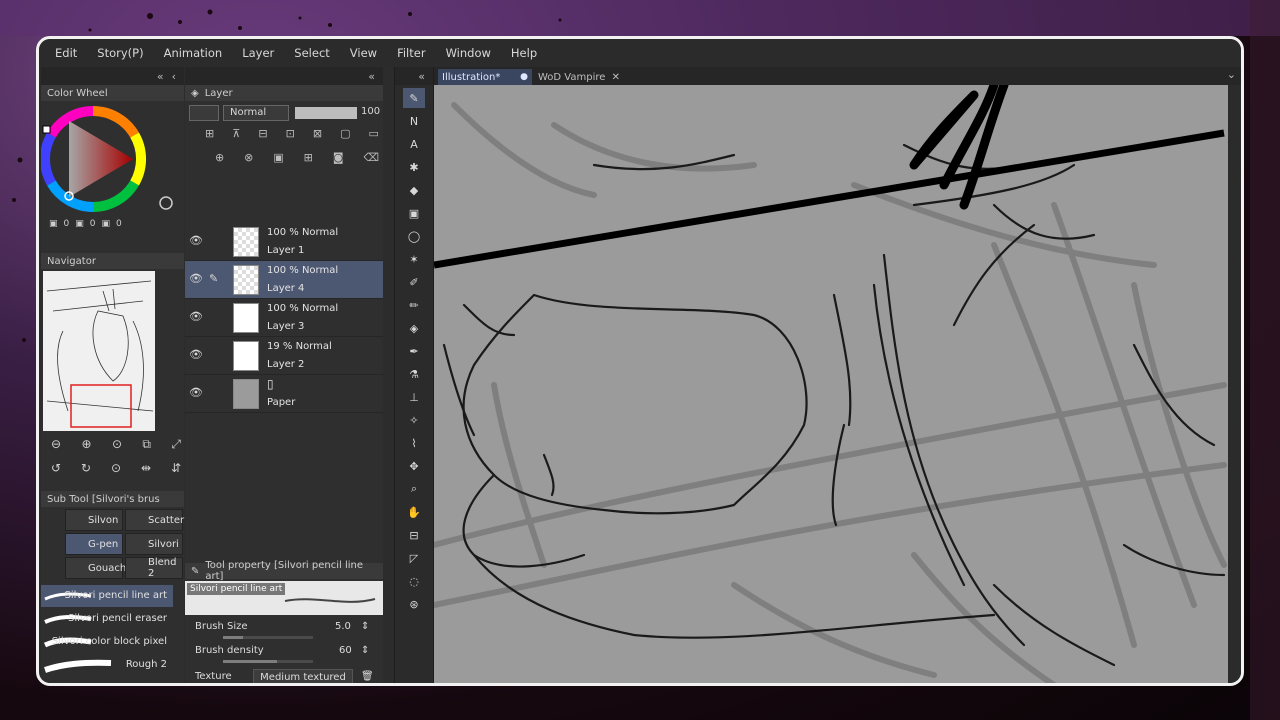 The height and width of the screenshot is (720, 1280). Describe the element at coordinates (112, 161) in the screenshot. I see `color-wheel` at that location.